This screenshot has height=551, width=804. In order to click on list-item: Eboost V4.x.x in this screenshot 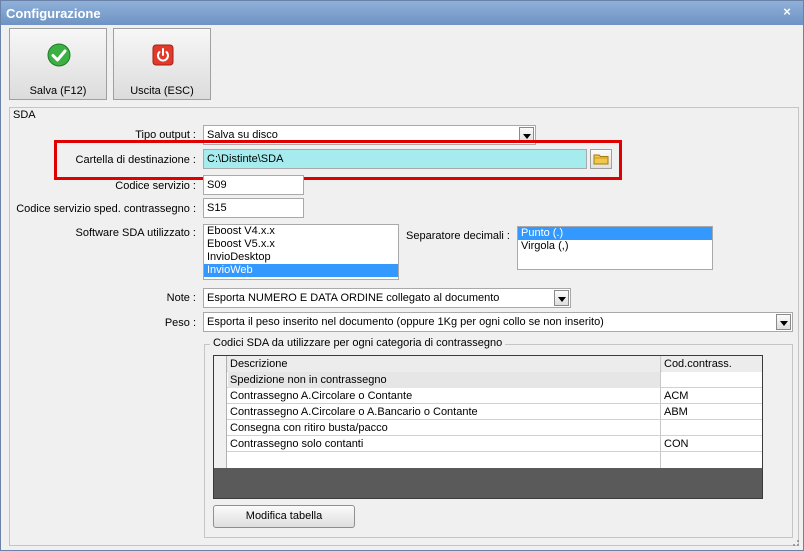, I will do `click(301, 231)`.